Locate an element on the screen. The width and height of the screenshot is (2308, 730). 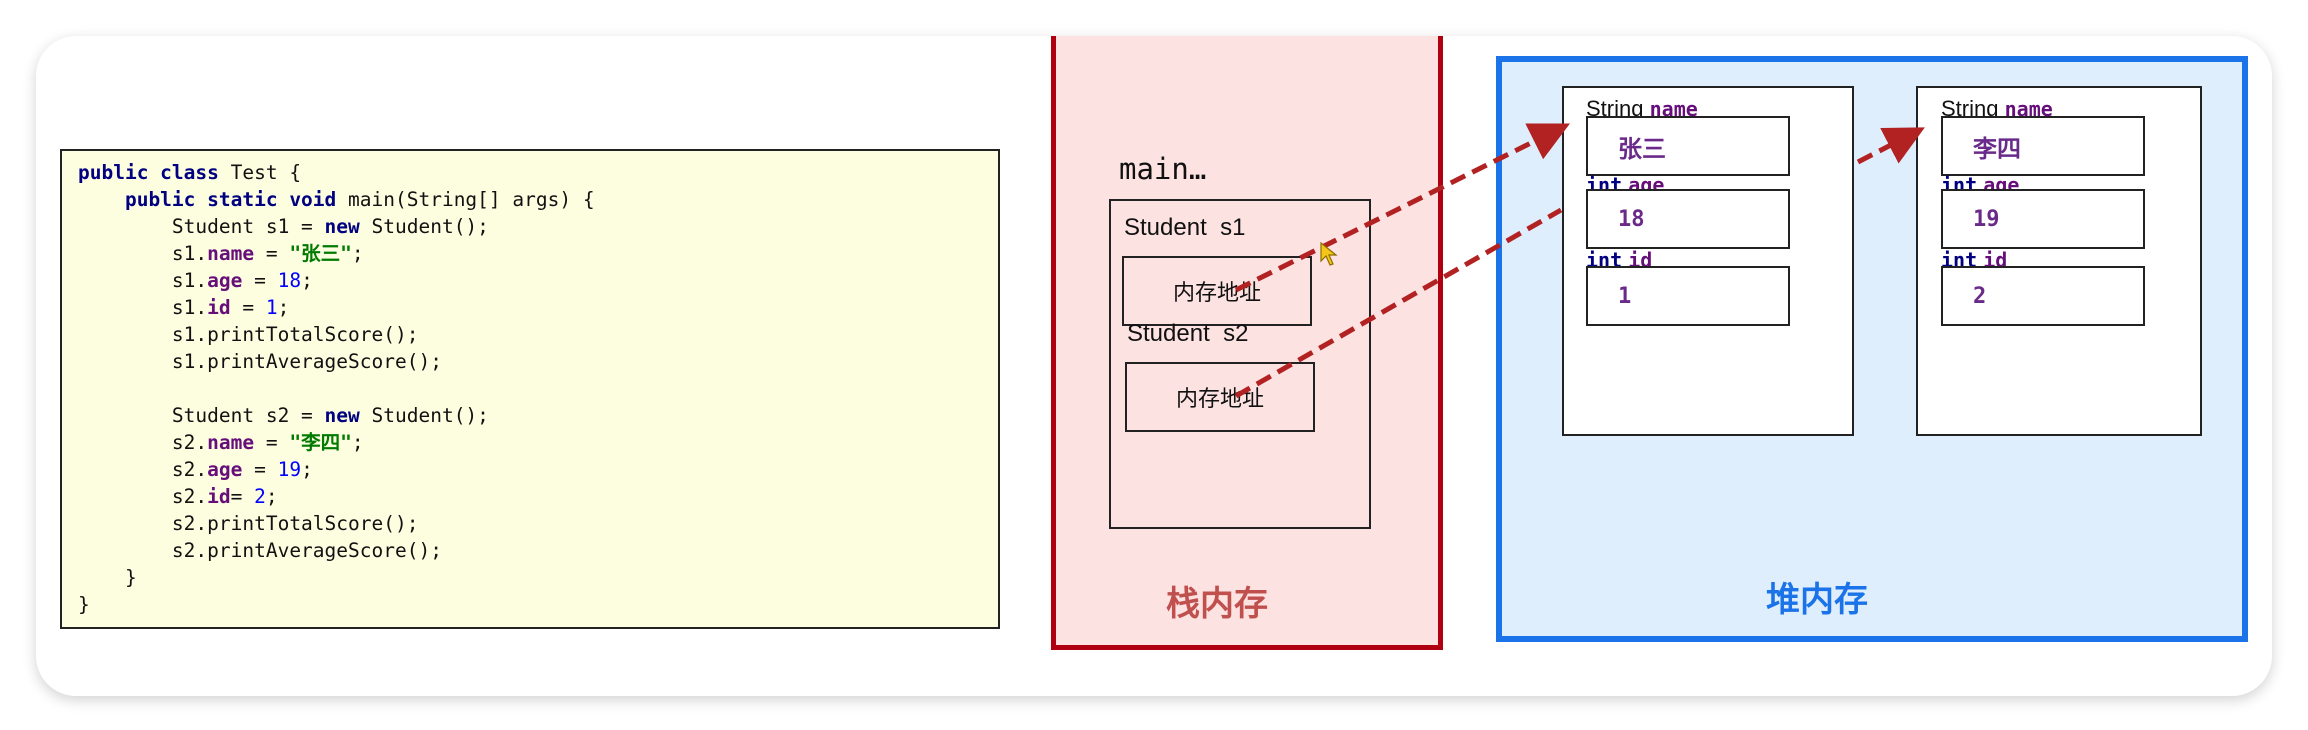
code-line: Student s1 = new Student(); is located at coordinates (538, 226).